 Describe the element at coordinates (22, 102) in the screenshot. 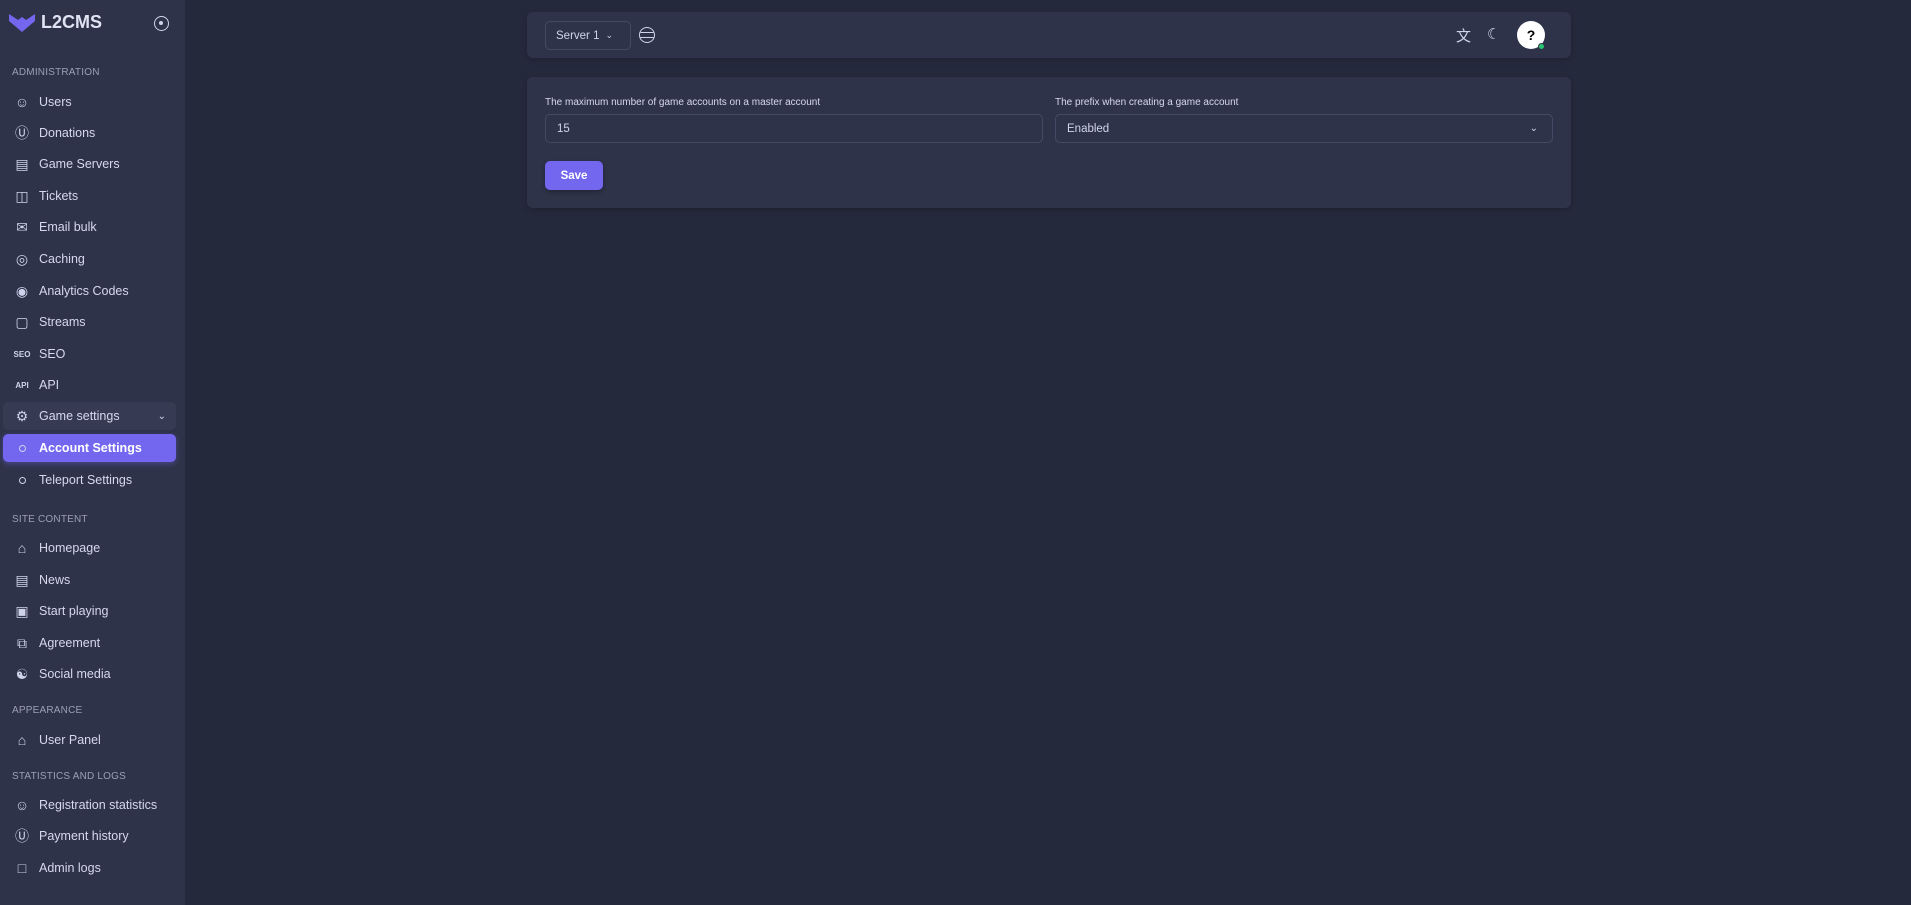

I see `users-icon: ☺` at that location.